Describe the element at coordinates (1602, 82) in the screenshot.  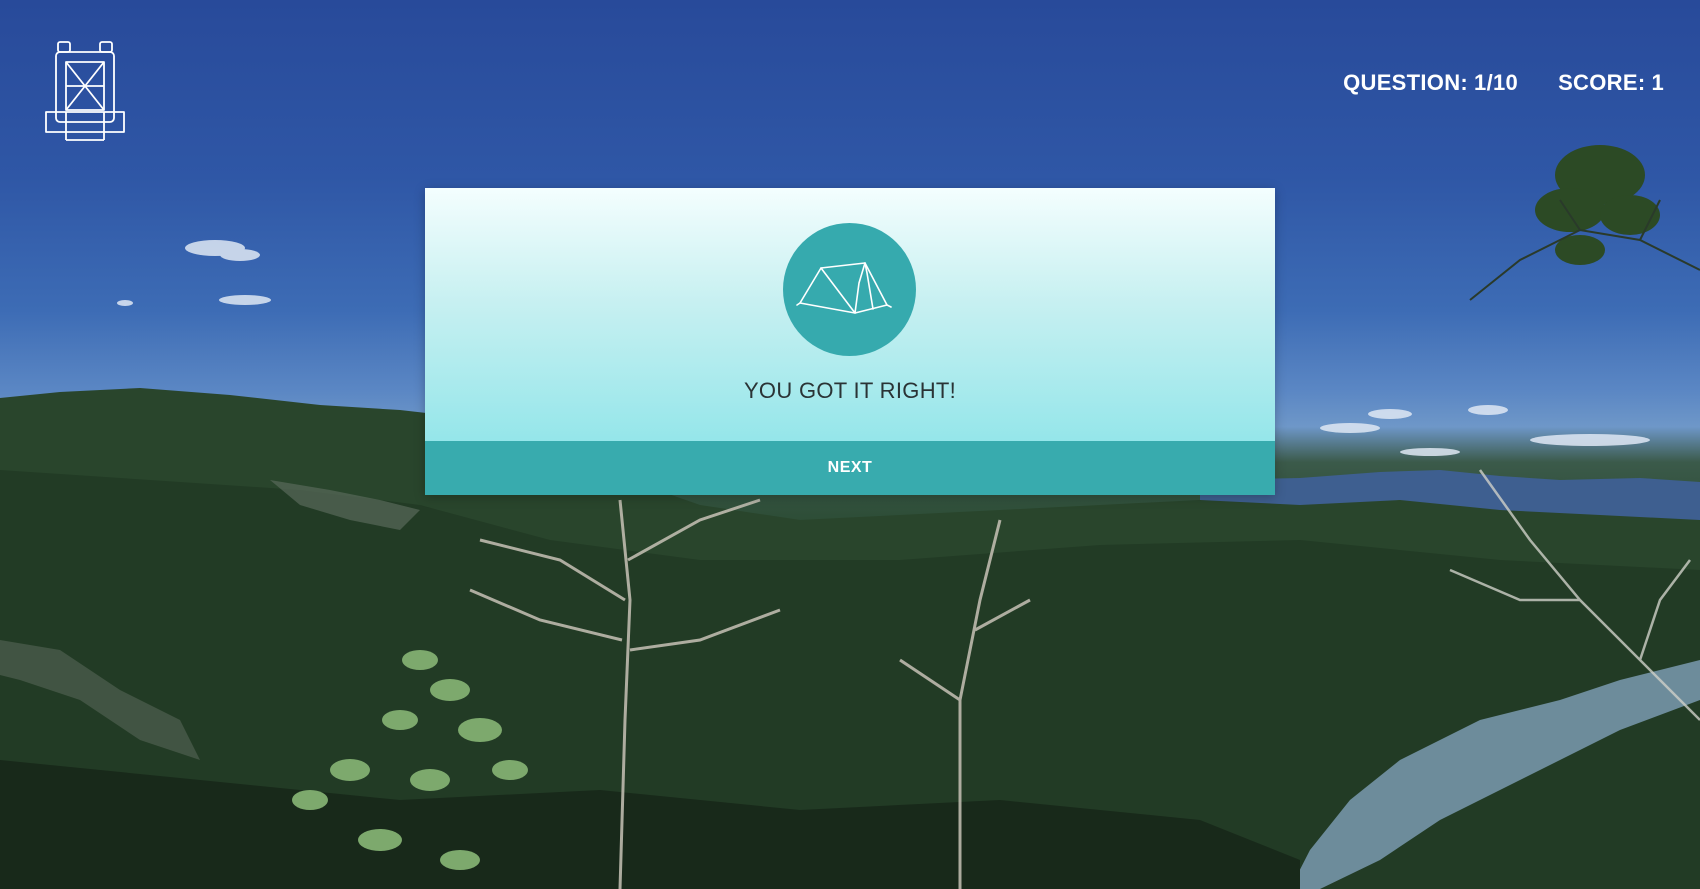
I see `score-label: SCORE:` at that location.